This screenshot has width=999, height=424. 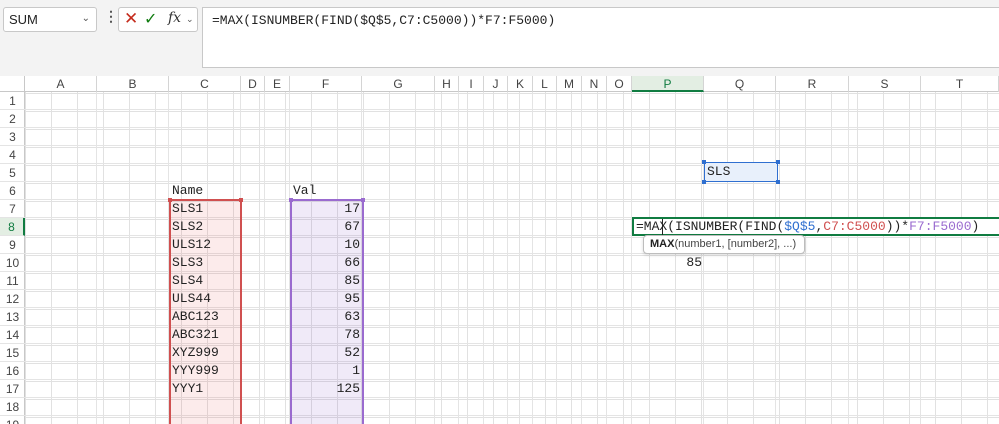 I want to click on lookup-cell-q5: SLS, so click(x=741, y=172).